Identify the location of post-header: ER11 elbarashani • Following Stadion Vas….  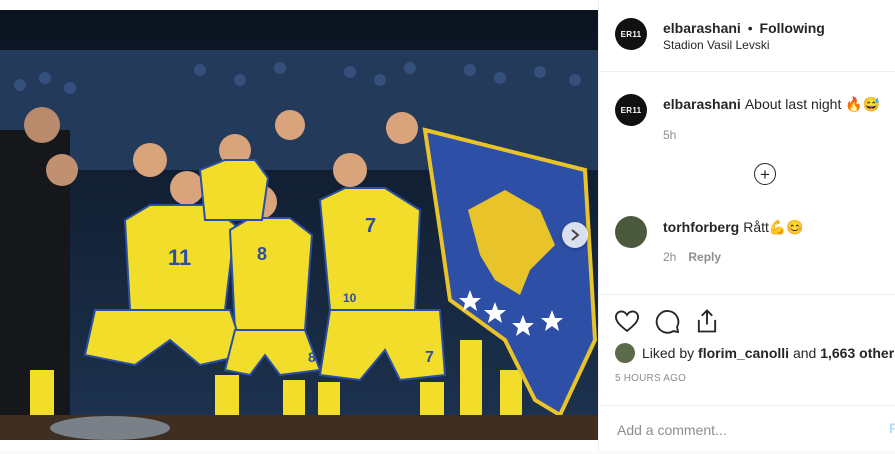
(747, 36).